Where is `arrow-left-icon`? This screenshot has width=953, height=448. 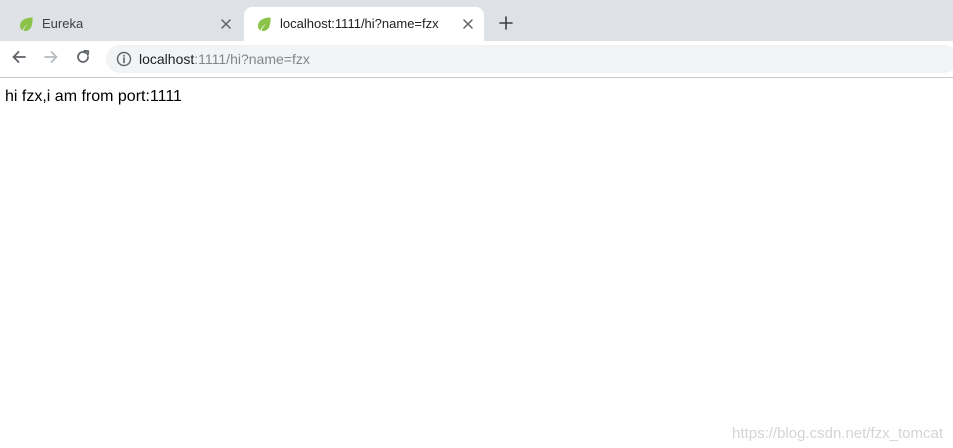 arrow-left-icon is located at coordinates (19, 59).